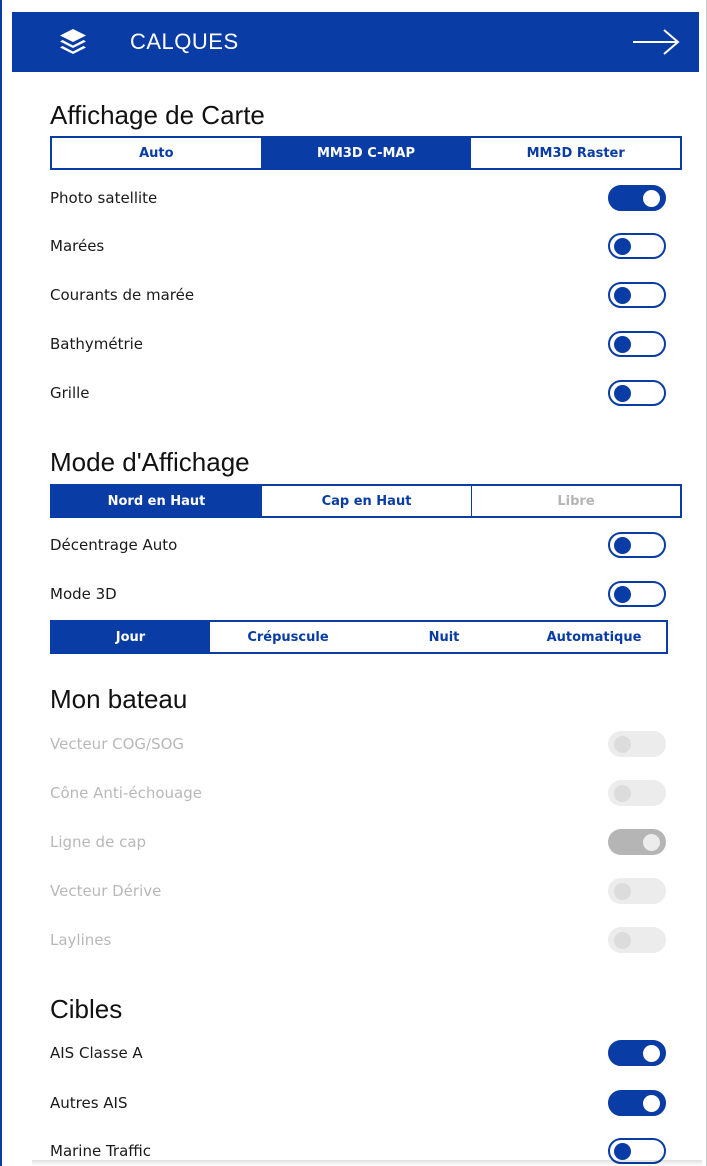  I want to click on toggle-label: Marine Traffic, so click(101, 1151).